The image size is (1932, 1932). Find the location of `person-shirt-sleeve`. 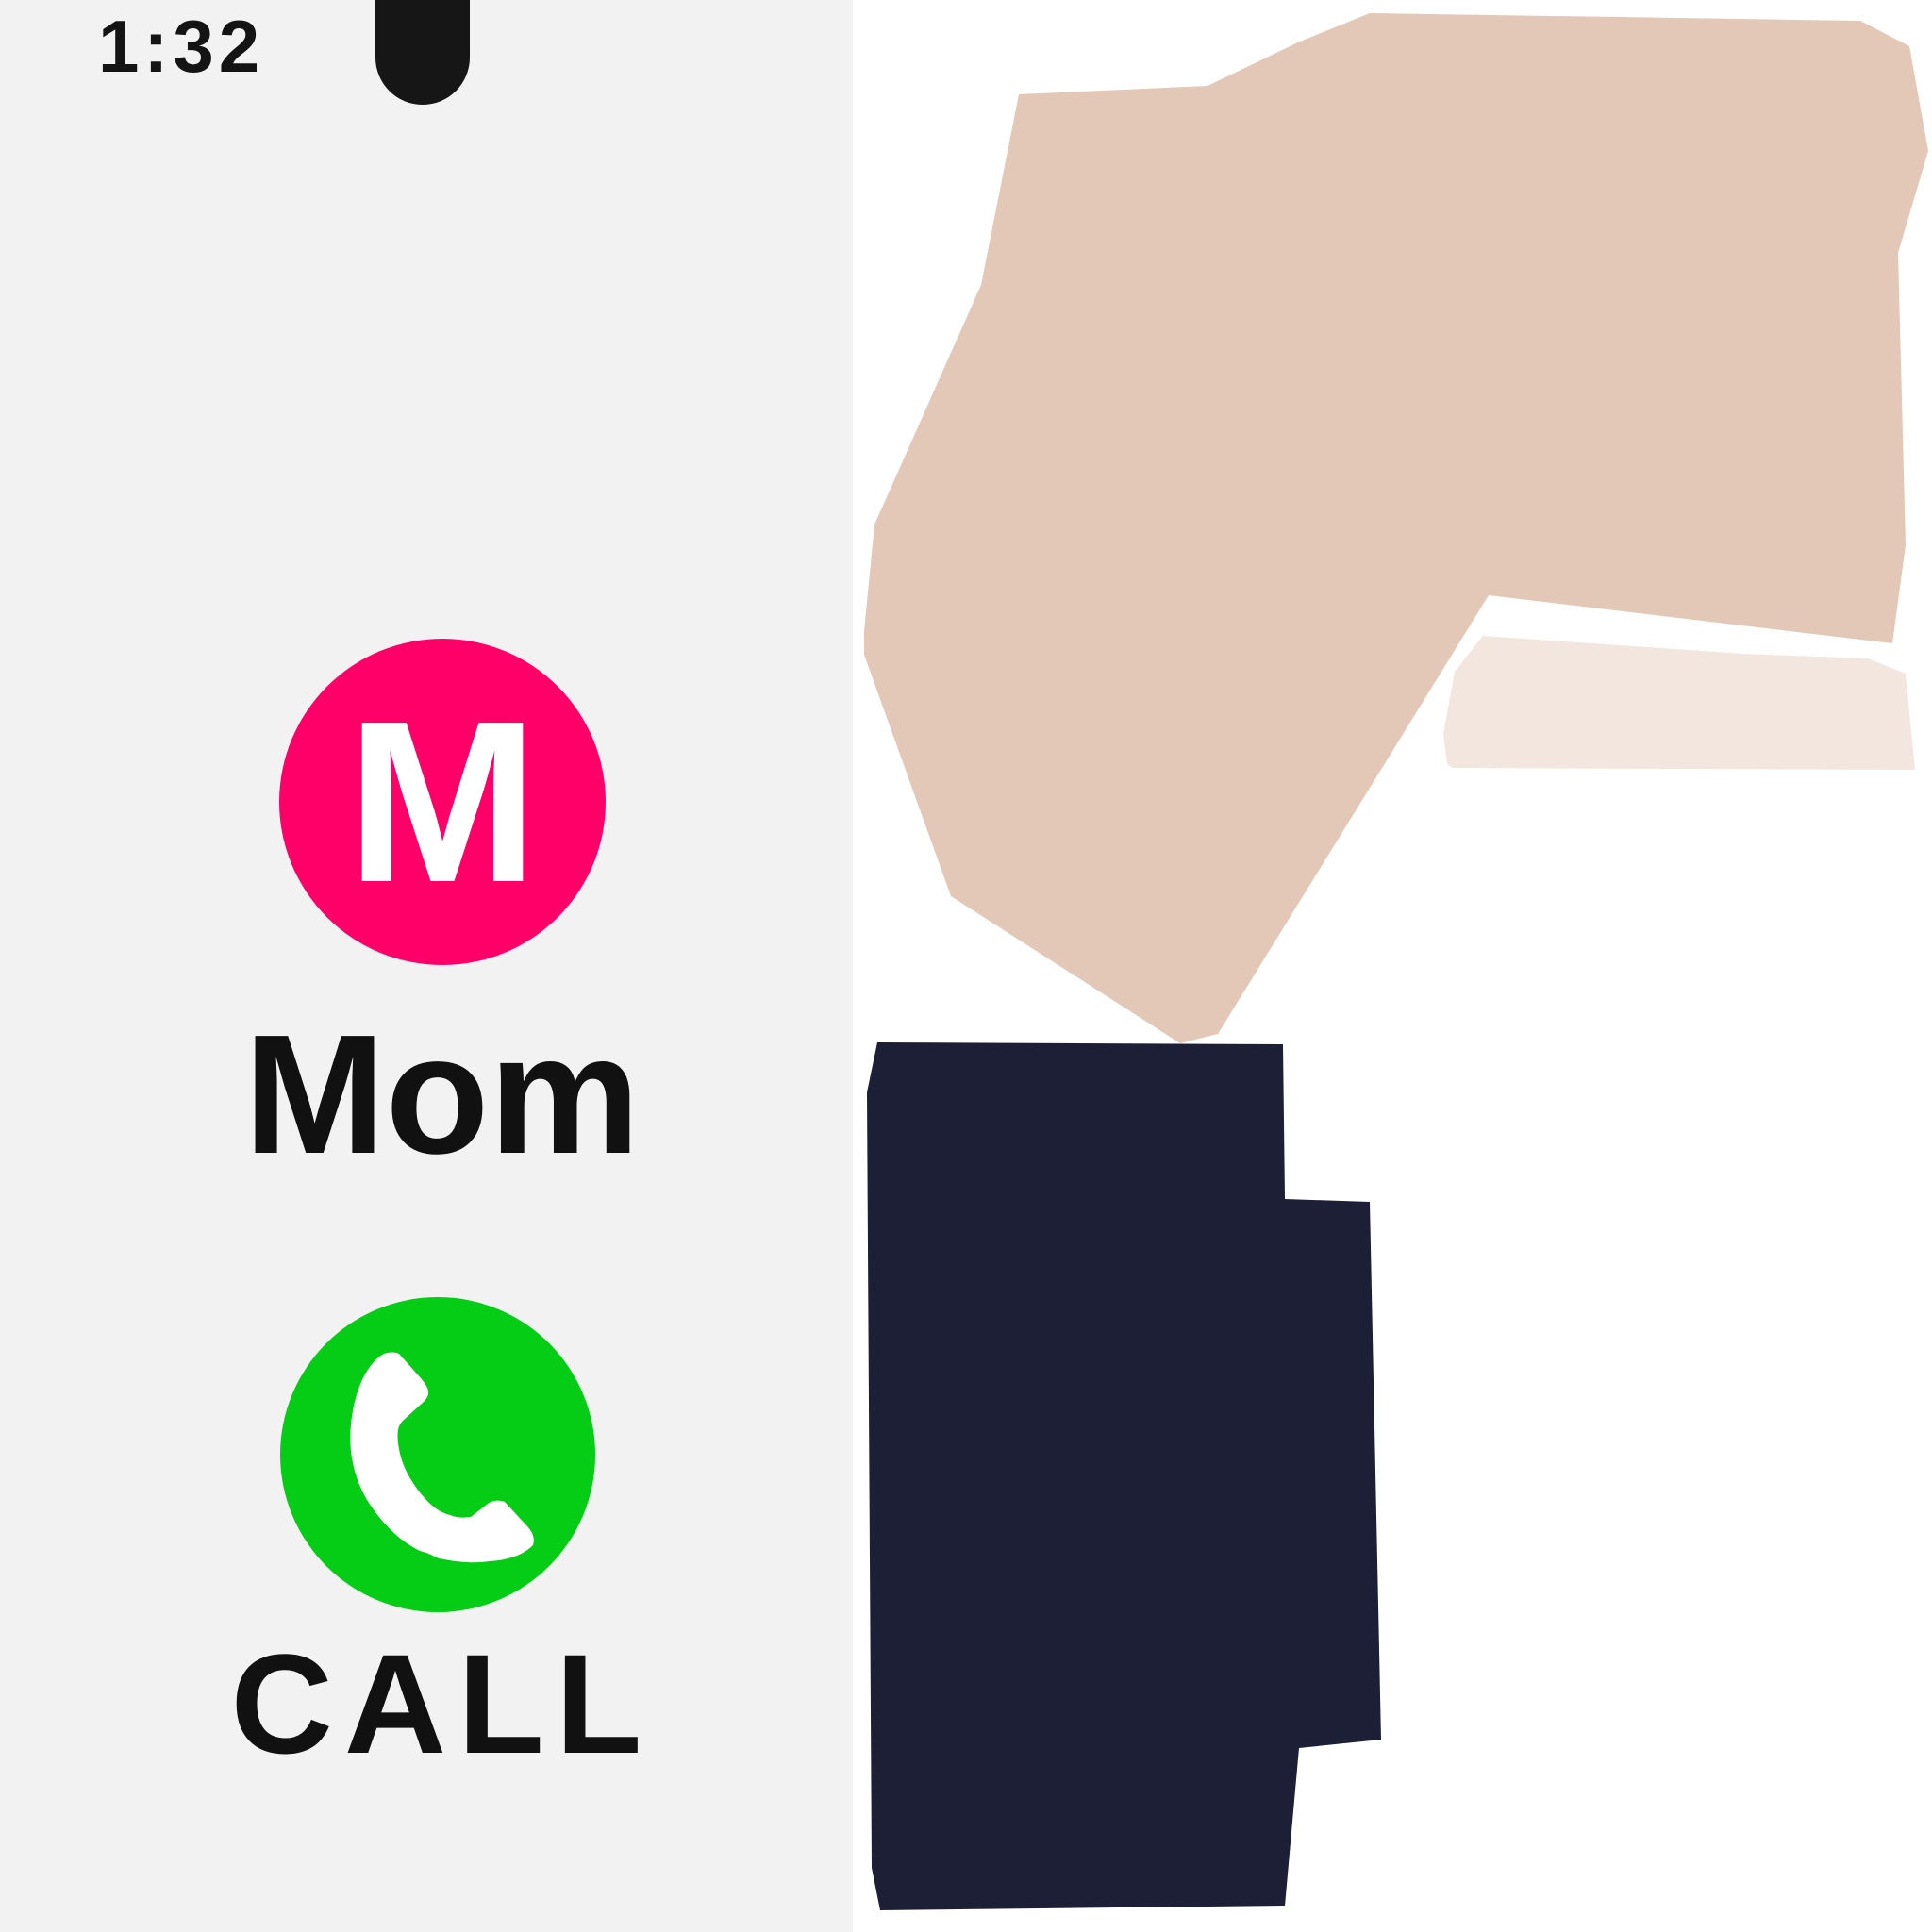

person-shirt-sleeve is located at coordinates (1679, 703).